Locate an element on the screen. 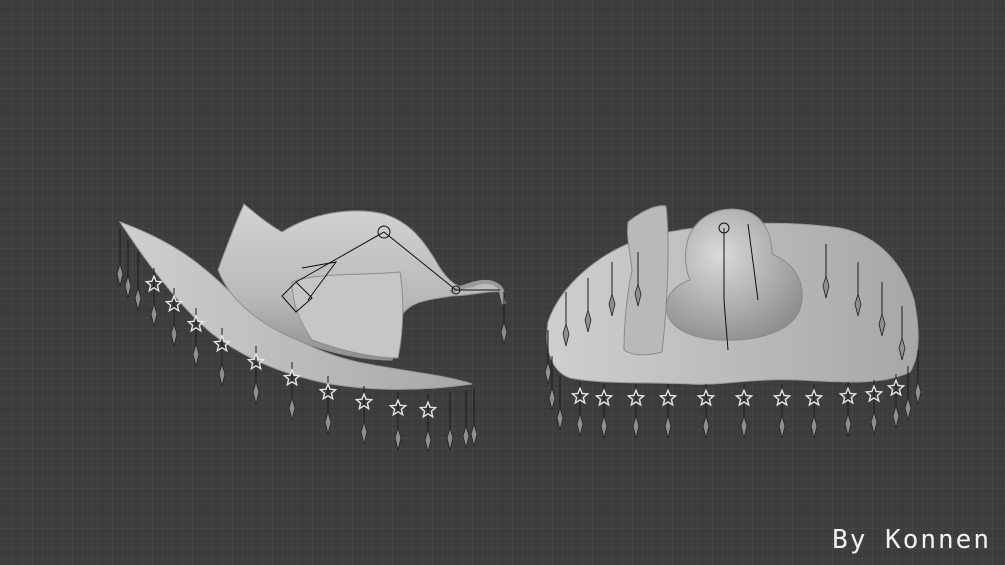 The height and width of the screenshot is (565, 1005). credit-text: By Konnen is located at coordinates (911, 540).